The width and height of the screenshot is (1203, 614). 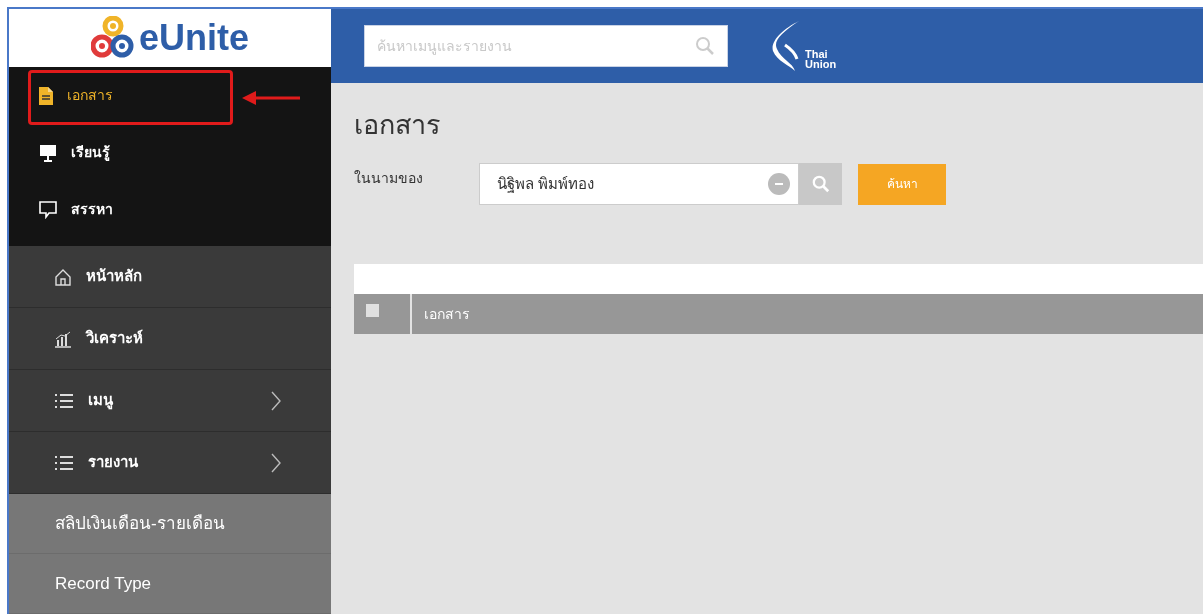 I want to click on home-icon, so click(x=63, y=276).